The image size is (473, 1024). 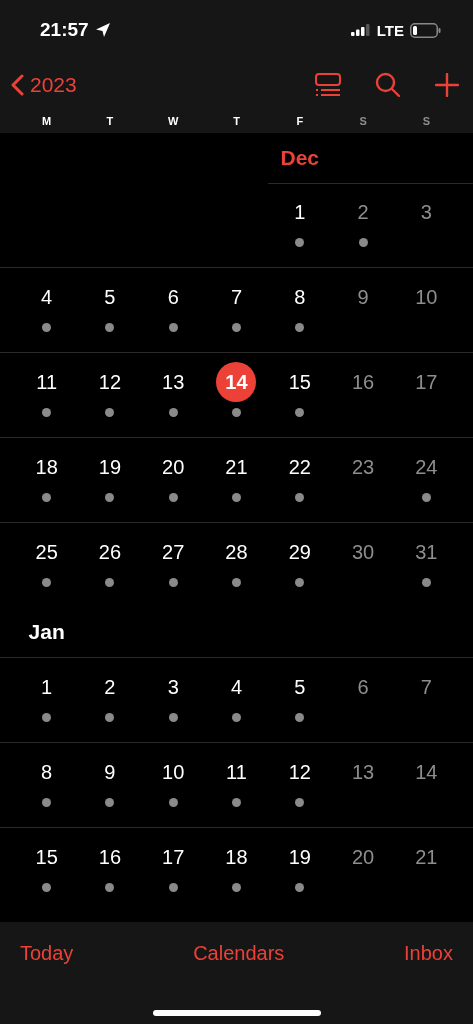 I want to click on day-number: 22, so click(x=299, y=467).